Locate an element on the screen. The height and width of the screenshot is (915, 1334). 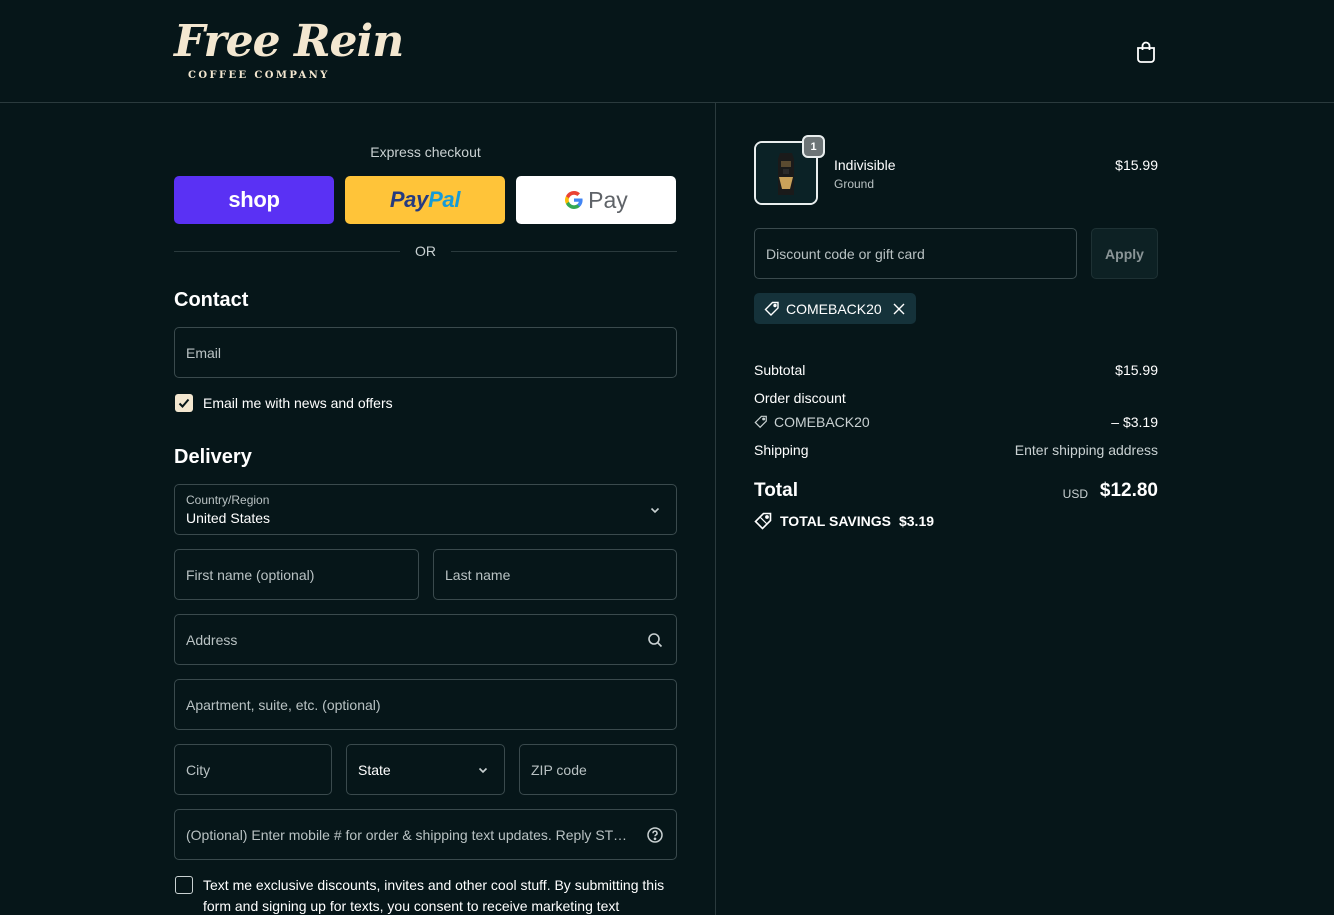
last-name-placeholder: Last name is located at coordinates (478, 574).